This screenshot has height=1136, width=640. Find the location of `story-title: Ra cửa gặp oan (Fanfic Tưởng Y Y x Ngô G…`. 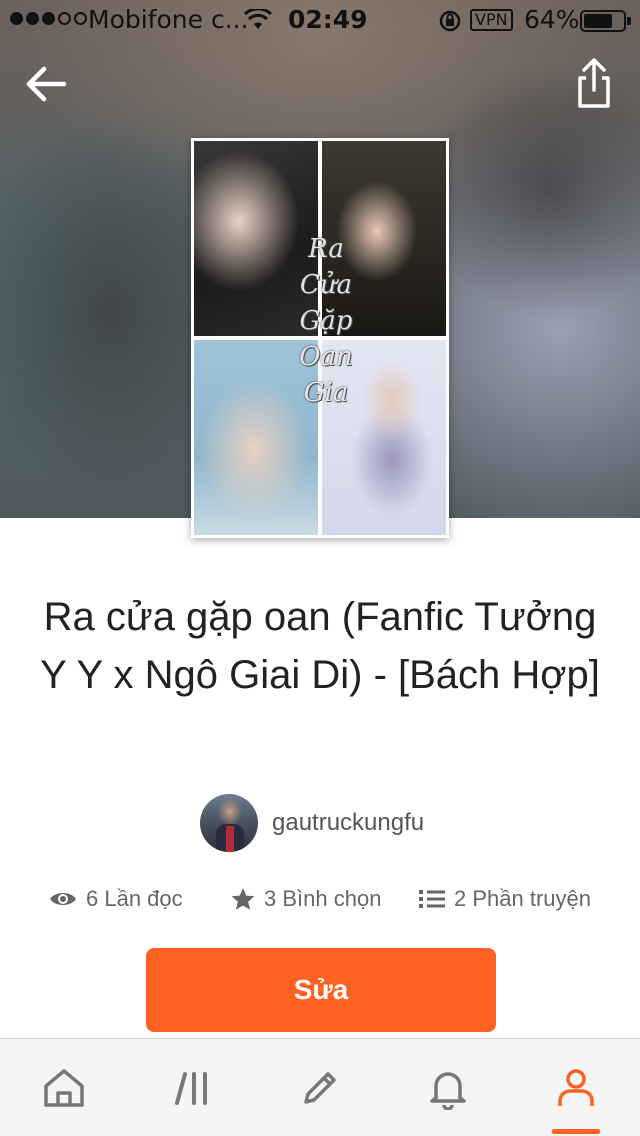

story-title: Ra cửa gặp oan (Fanfic Tưởng Y Y x Ngô G… is located at coordinates (320, 646).